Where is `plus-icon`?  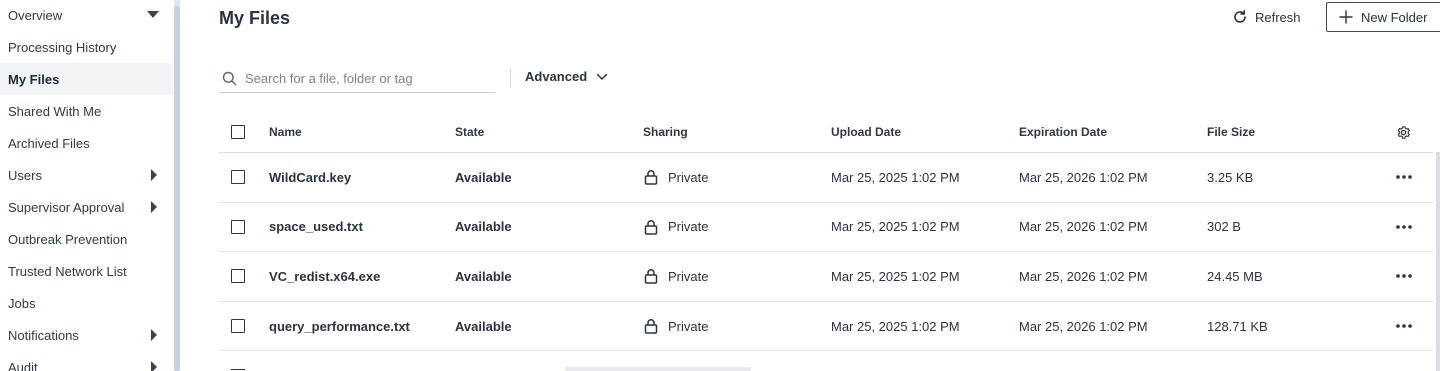
plus-icon is located at coordinates (1346, 17).